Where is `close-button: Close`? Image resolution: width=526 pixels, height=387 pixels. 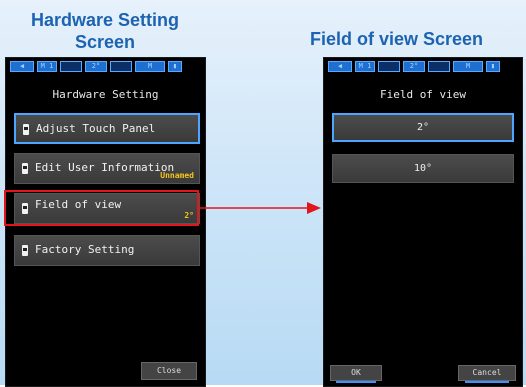
close-button: Close is located at coordinates (169, 371).